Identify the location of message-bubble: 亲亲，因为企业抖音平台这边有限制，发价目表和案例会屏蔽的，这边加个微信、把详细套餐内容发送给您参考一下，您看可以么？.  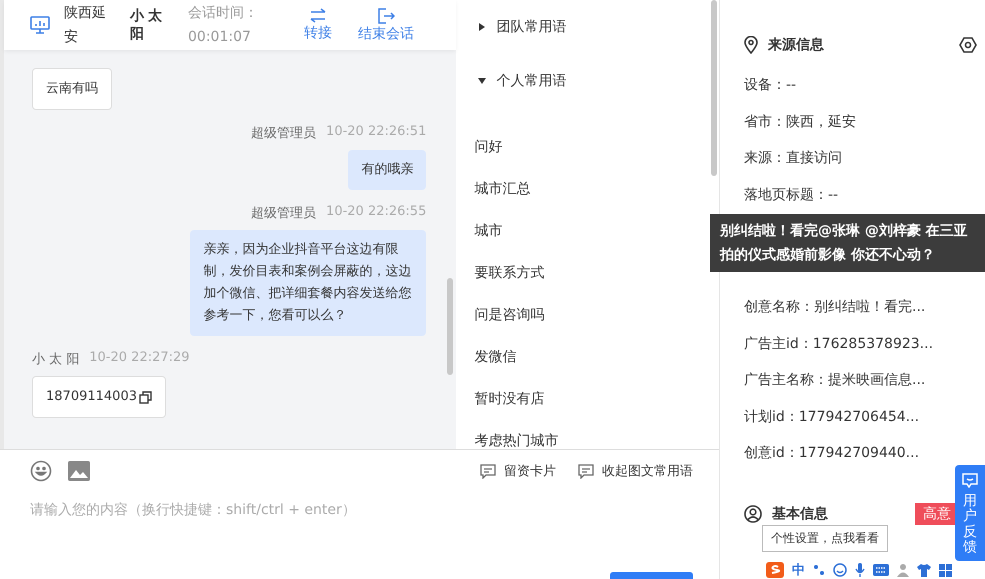
(308, 283).